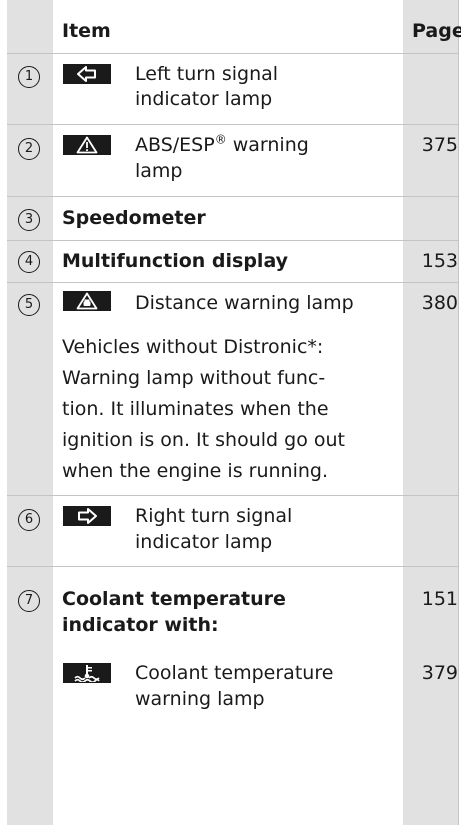 This screenshot has height=825, width=461. Describe the element at coordinates (204, 542) in the screenshot. I see `row-text-6-line2: indicator lamp` at that location.